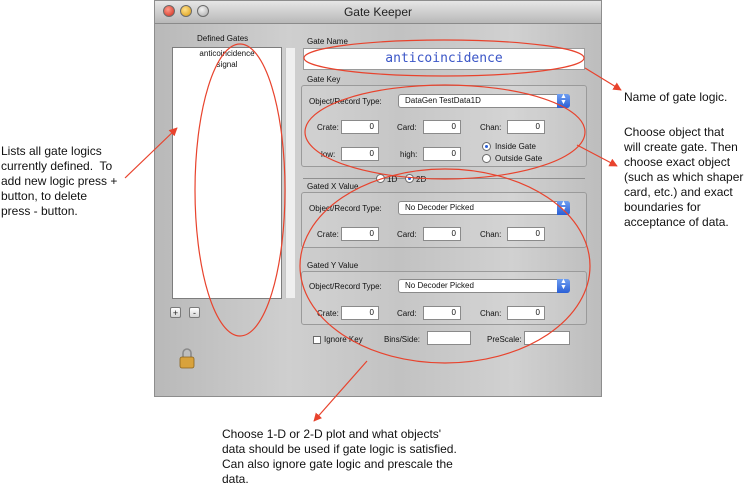 The width and height of the screenshot is (748, 487). I want to click on name-arrow, so click(603, 79).